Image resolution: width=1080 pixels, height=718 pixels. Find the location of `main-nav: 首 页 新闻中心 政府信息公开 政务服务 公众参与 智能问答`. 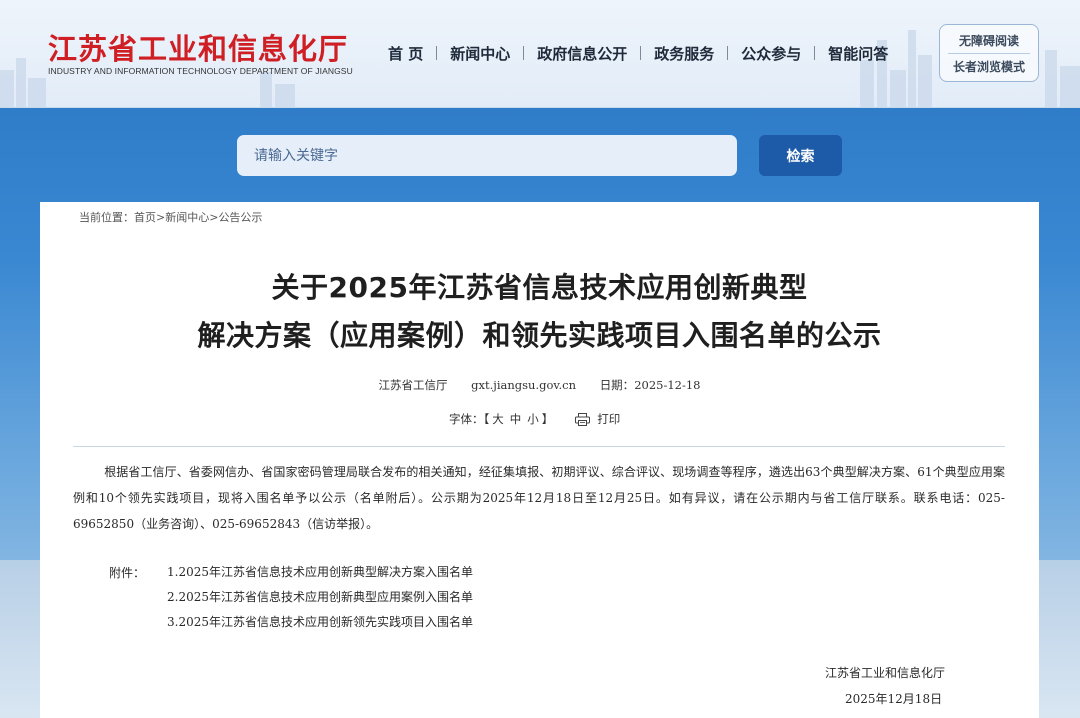

main-nav: 首 页 新闻中心 政府信息公开 政务服务 公众参与 智能问答 is located at coordinates (638, 53).